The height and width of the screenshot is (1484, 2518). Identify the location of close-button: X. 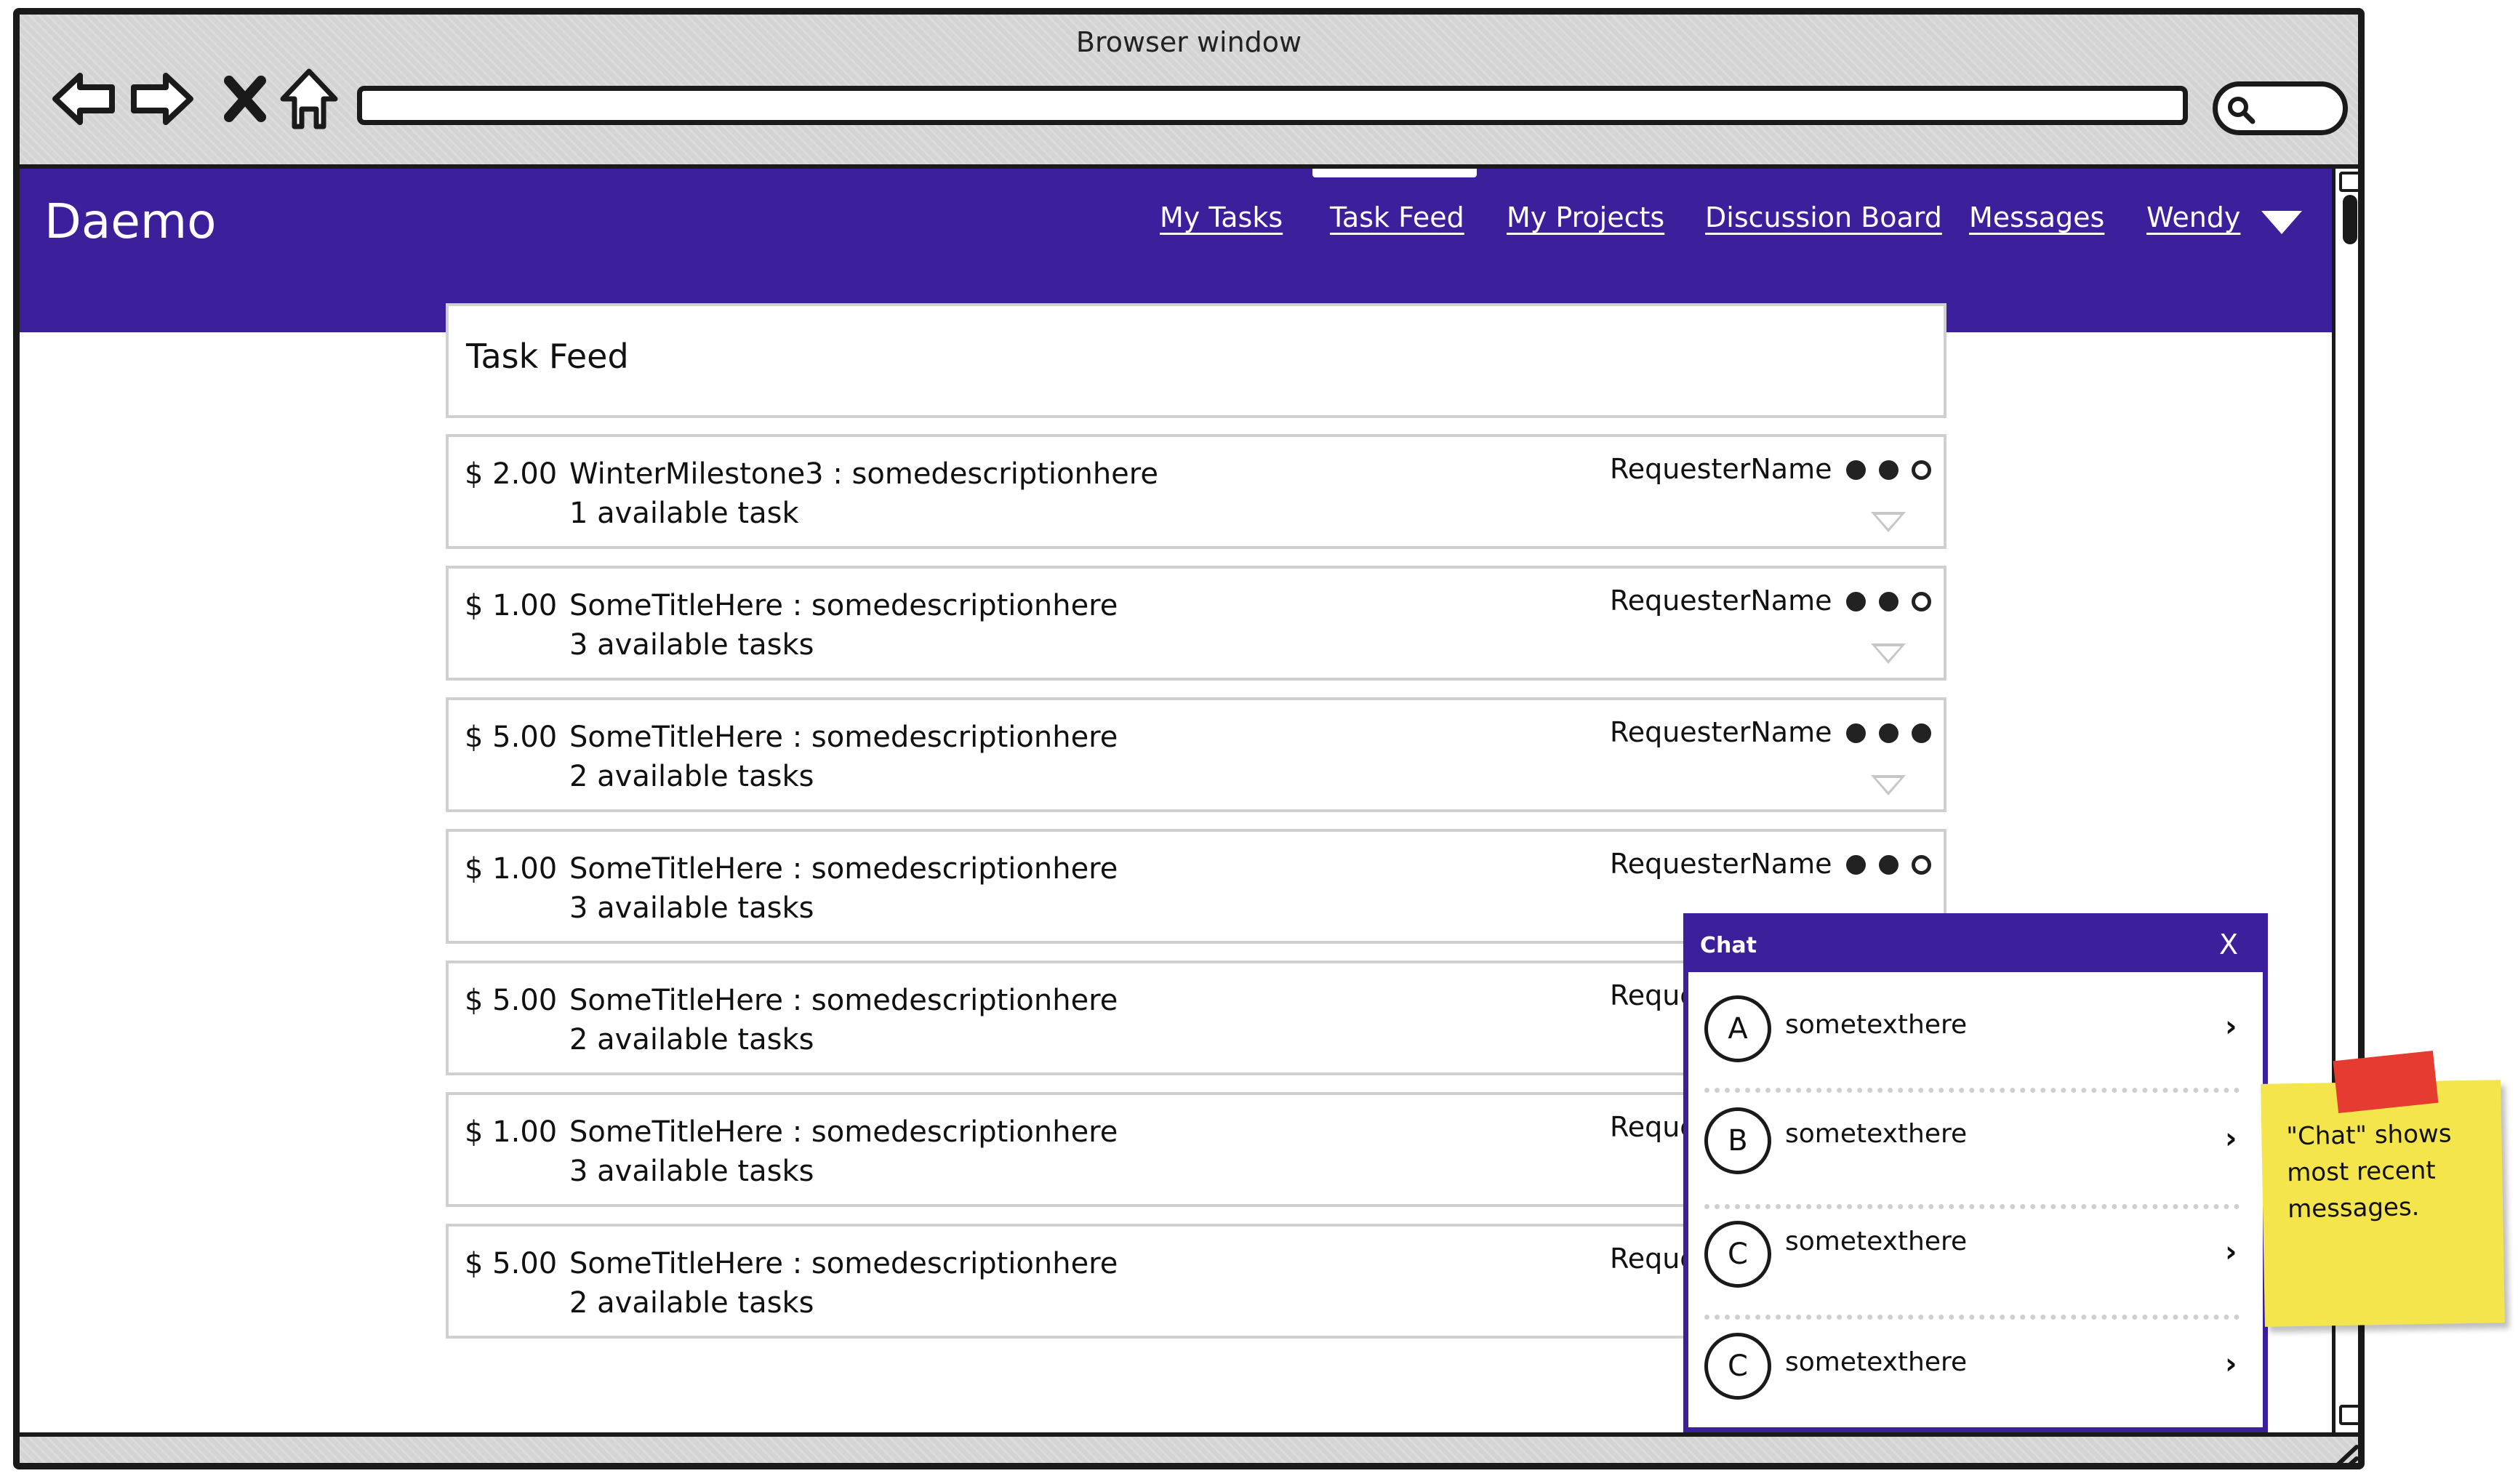
(2228, 944).